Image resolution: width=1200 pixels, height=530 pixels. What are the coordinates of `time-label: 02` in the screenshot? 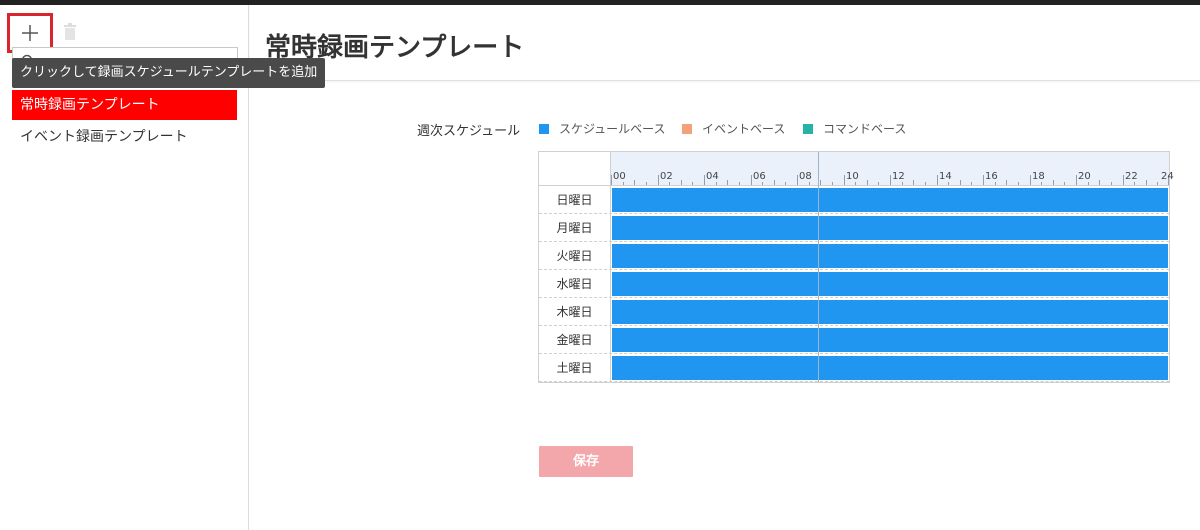 It's located at (666, 176).